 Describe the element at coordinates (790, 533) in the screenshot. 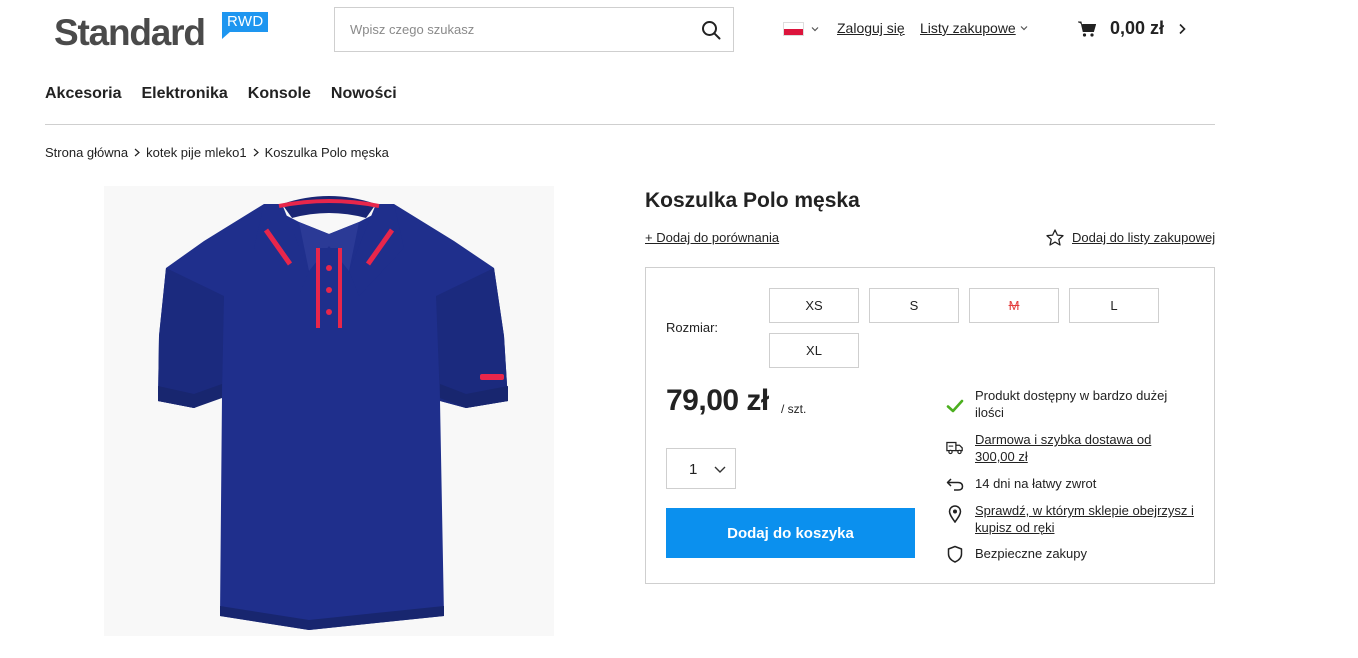

I see `add-to-cart-button: Dodaj do koszyka` at that location.